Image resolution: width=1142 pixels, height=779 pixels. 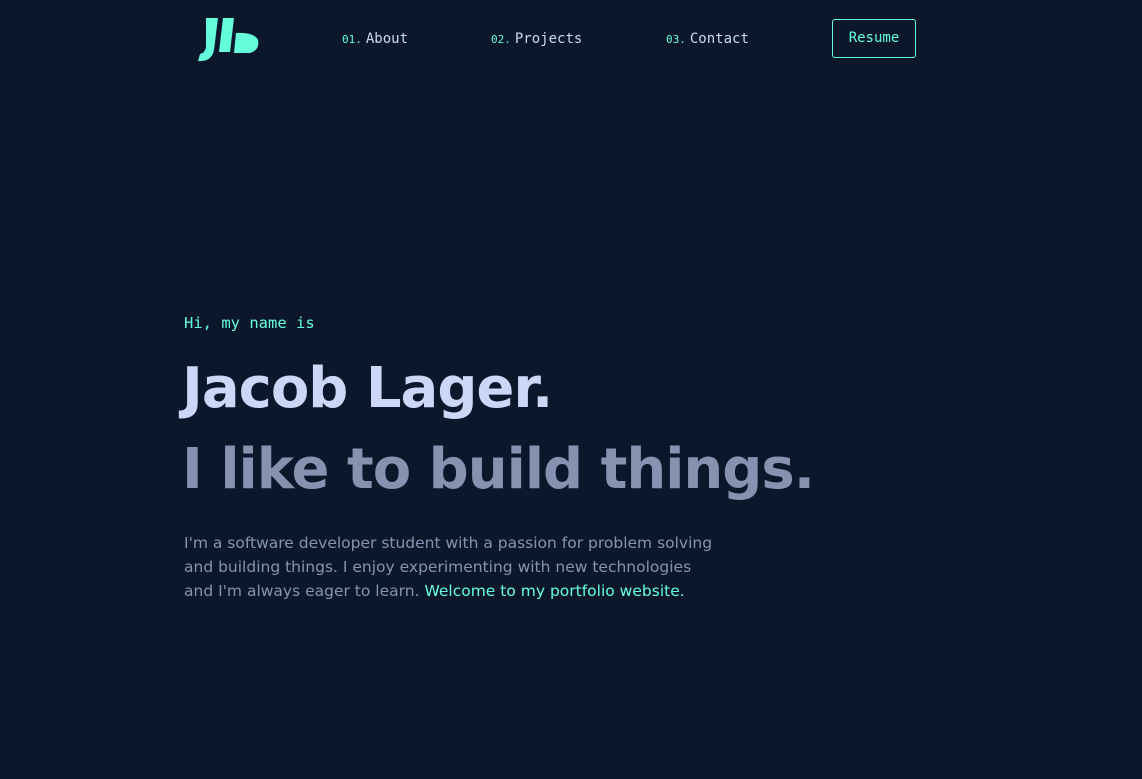 What do you see at coordinates (387, 39) in the screenshot?
I see `nav-item-label: About` at bounding box center [387, 39].